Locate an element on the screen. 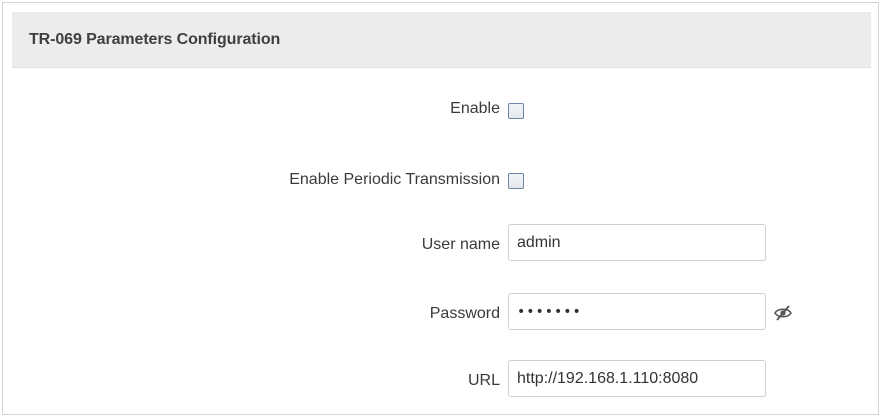  enable-checkbox is located at coordinates (516, 111).